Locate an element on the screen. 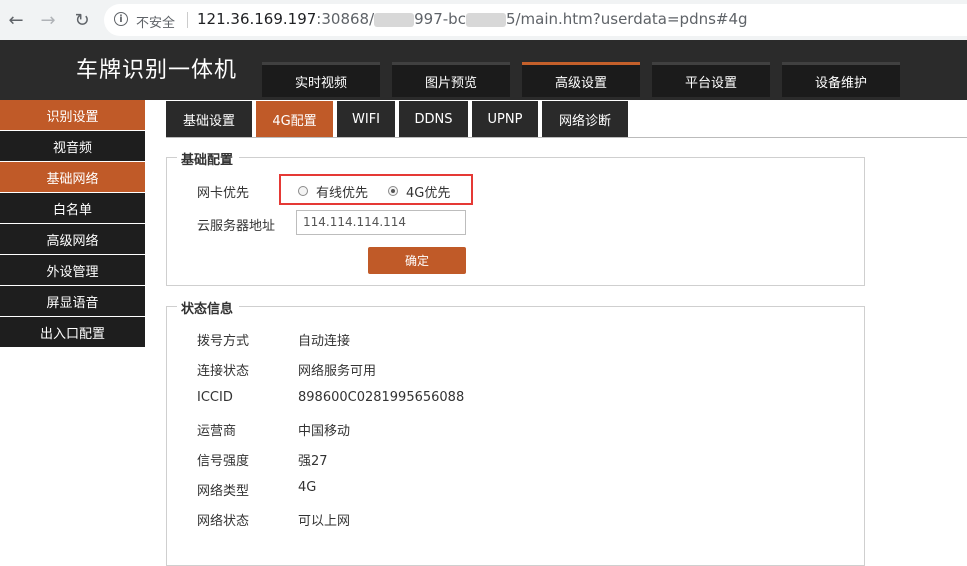 This screenshot has width=967, height=566. tab-label: 实时视频 is located at coordinates (320, 83).